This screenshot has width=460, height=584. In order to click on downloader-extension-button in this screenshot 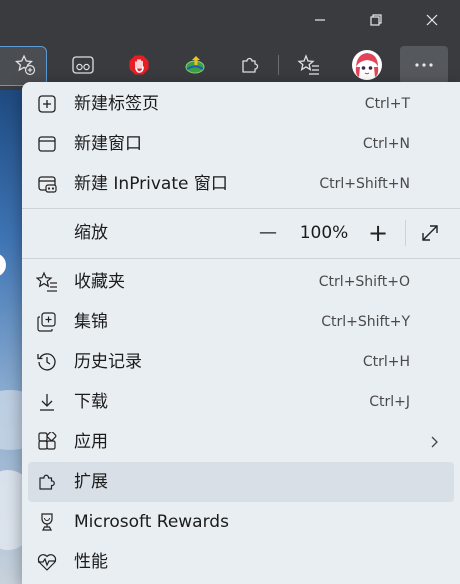, I will do `click(195, 65)`.